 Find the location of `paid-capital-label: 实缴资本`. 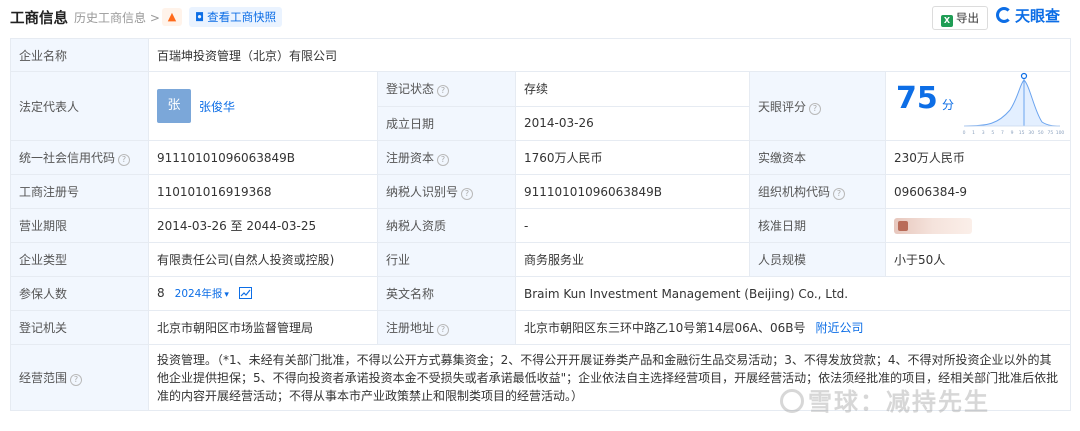

paid-capital-label: 实缴资本 is located at coordinates (817, 157).